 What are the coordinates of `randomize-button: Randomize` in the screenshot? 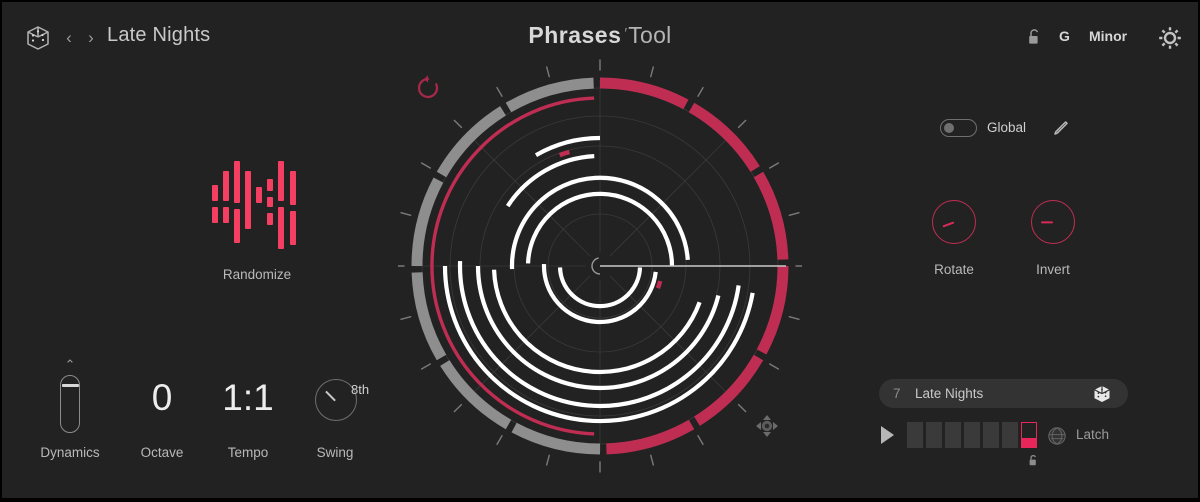 It's located at (257, 224).